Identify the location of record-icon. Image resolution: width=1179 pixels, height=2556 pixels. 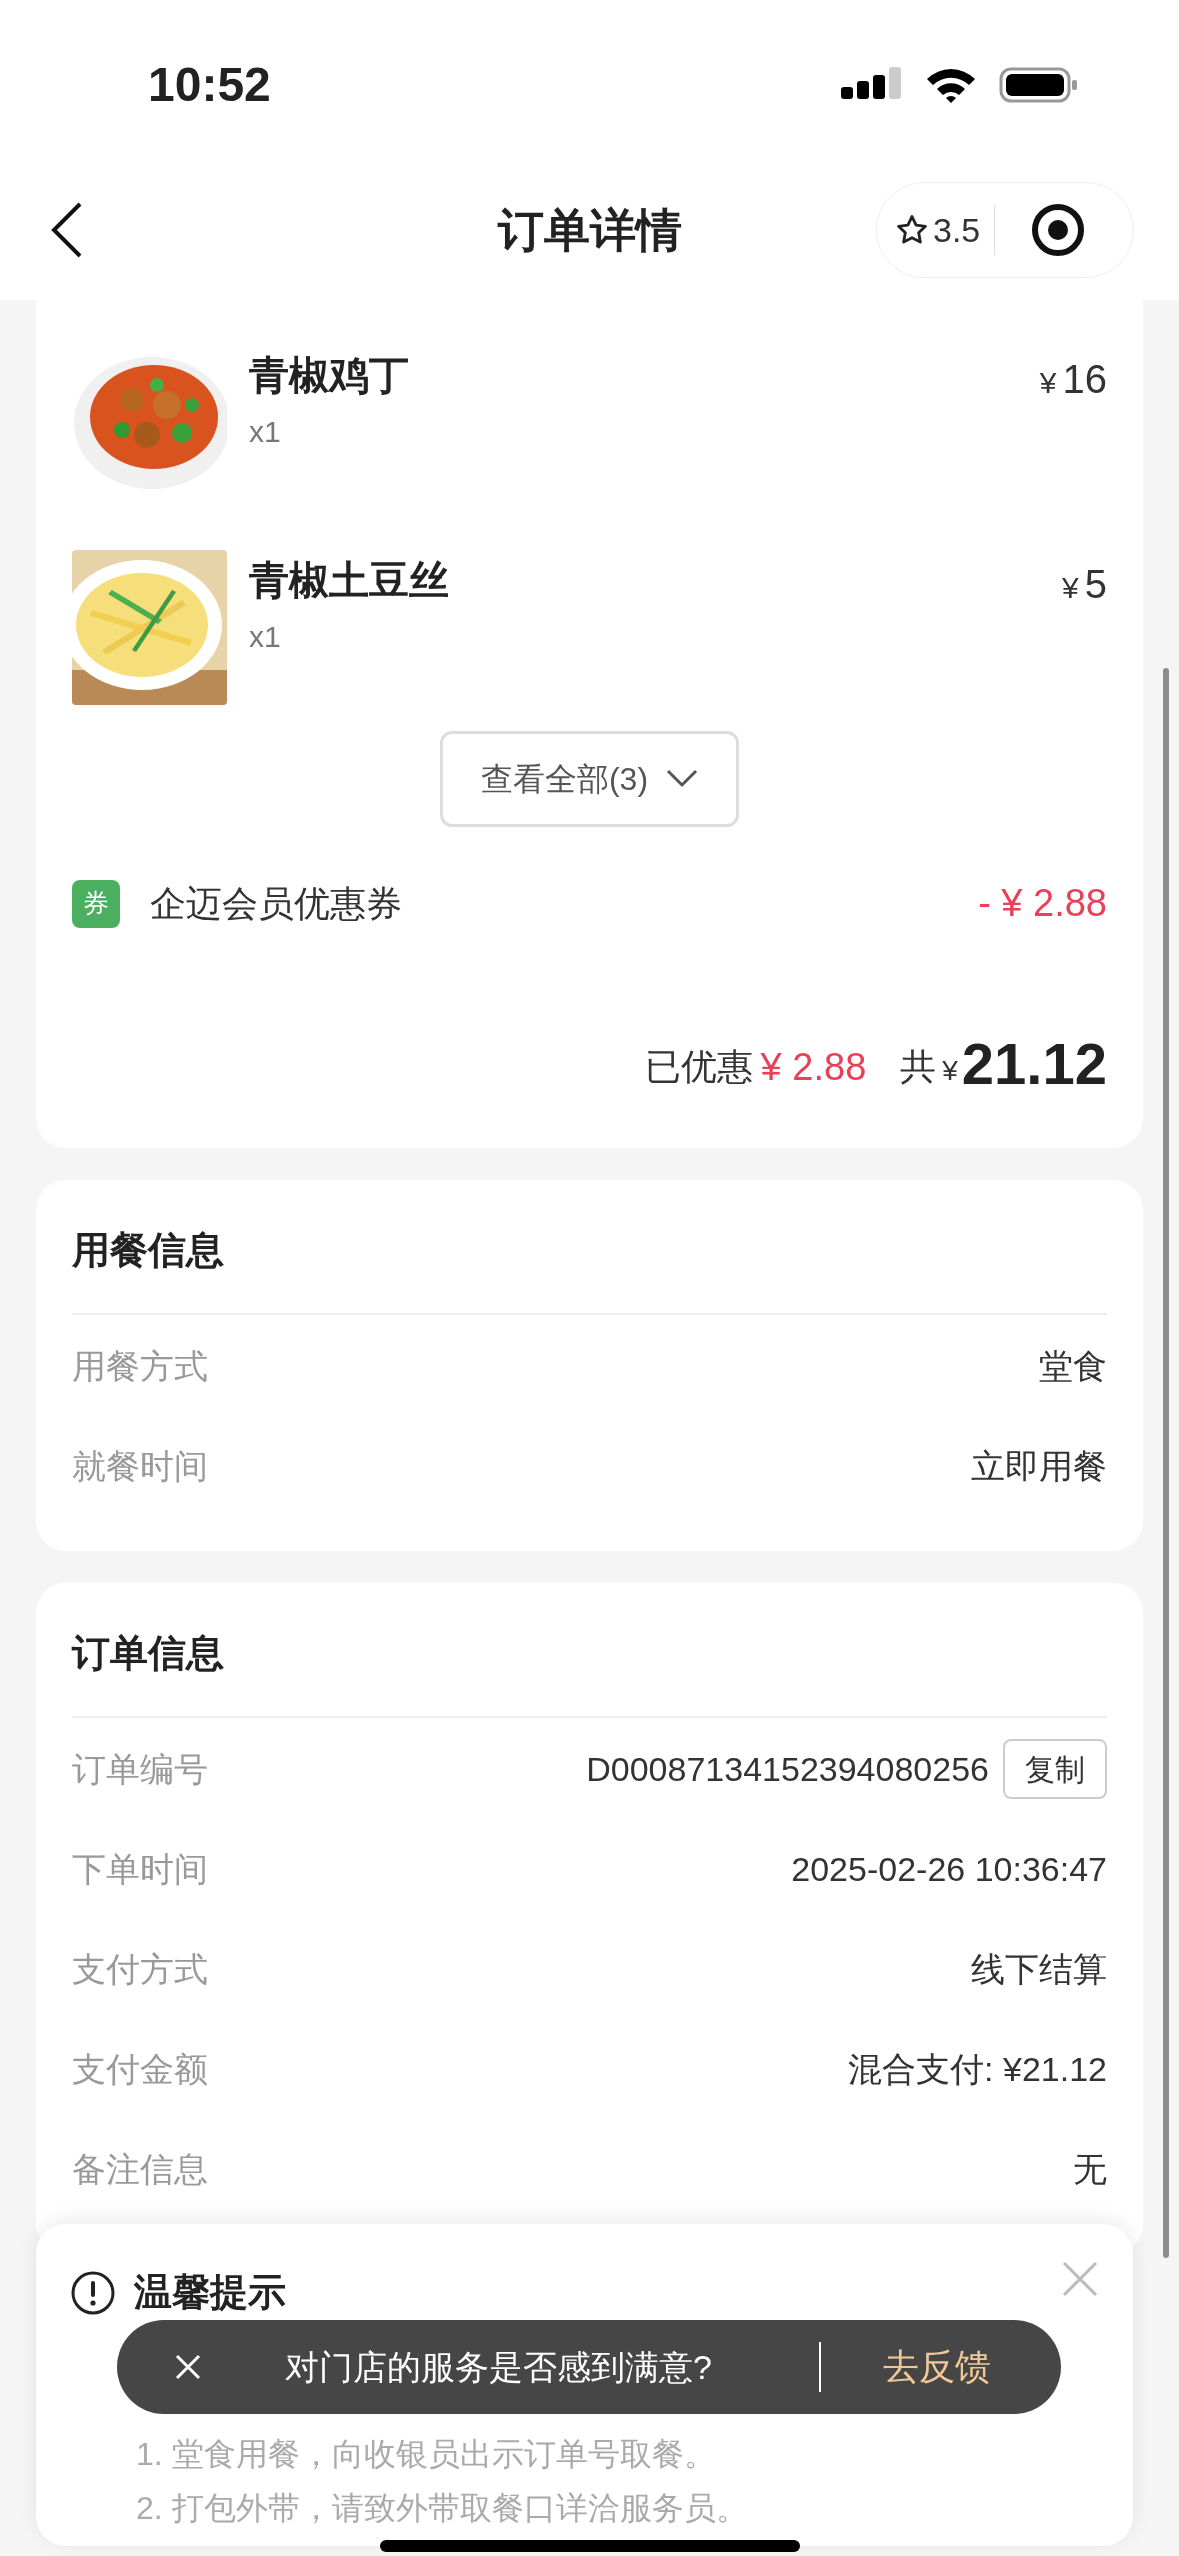
(1058, 230).